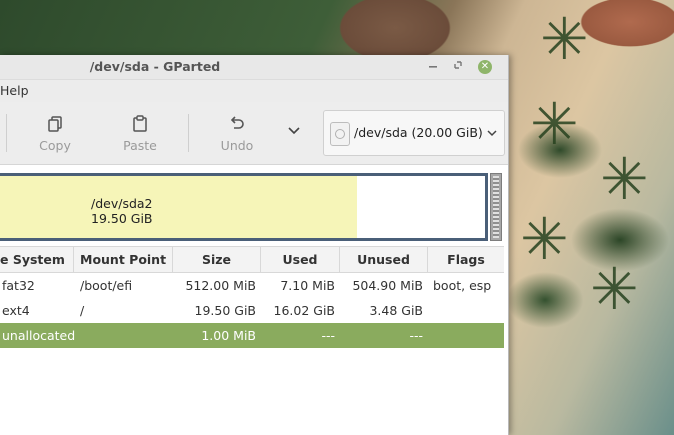 This screenshot has width=674, height=435. I want to click on partition-used-space, so click(178, 207).